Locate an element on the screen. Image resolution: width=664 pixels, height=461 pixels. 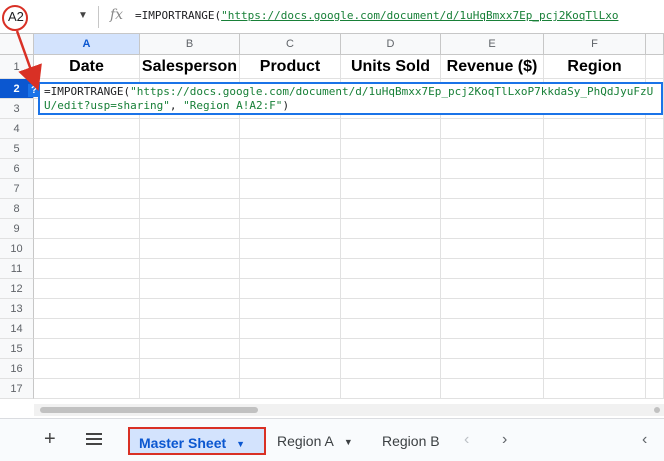
cell-a10 is located at coordinates (87, 249).